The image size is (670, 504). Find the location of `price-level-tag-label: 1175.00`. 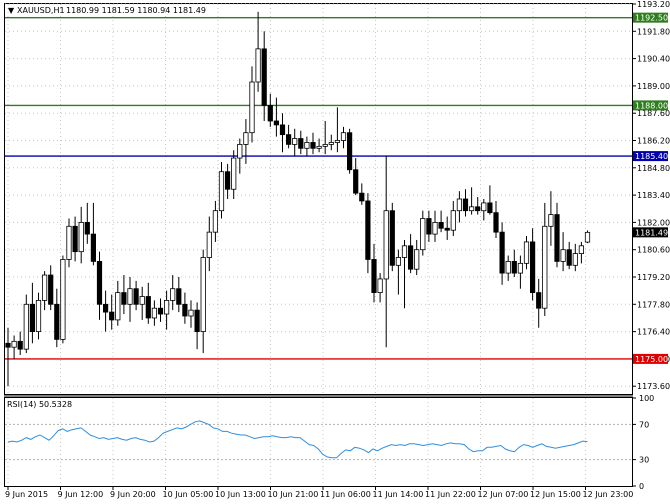

price-level-tag-label: 1175.00 is located at coordinates (651, 359).